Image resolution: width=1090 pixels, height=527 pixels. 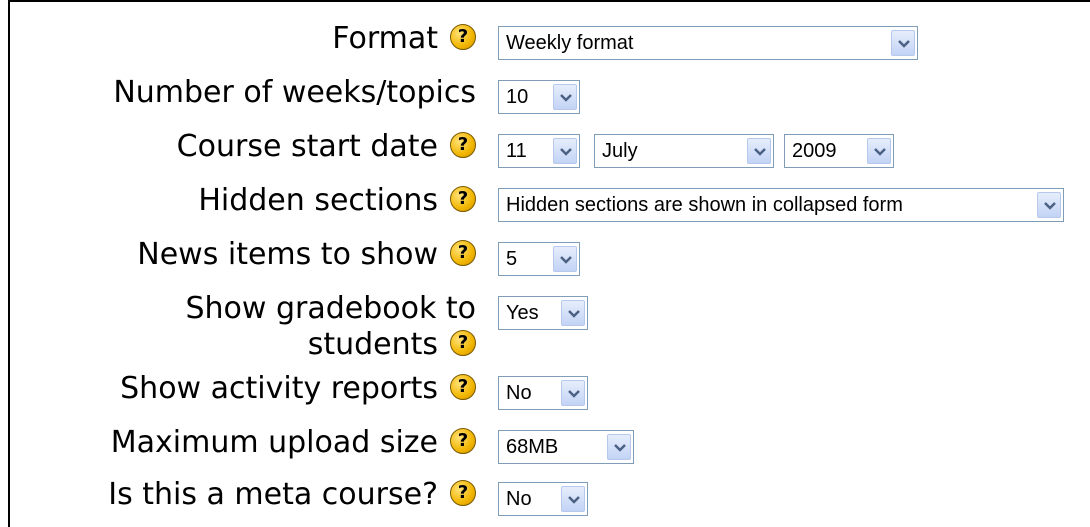 I want to click on hidden-sections-label-wrap: Hidden sections?, so click(x=337, y=201).